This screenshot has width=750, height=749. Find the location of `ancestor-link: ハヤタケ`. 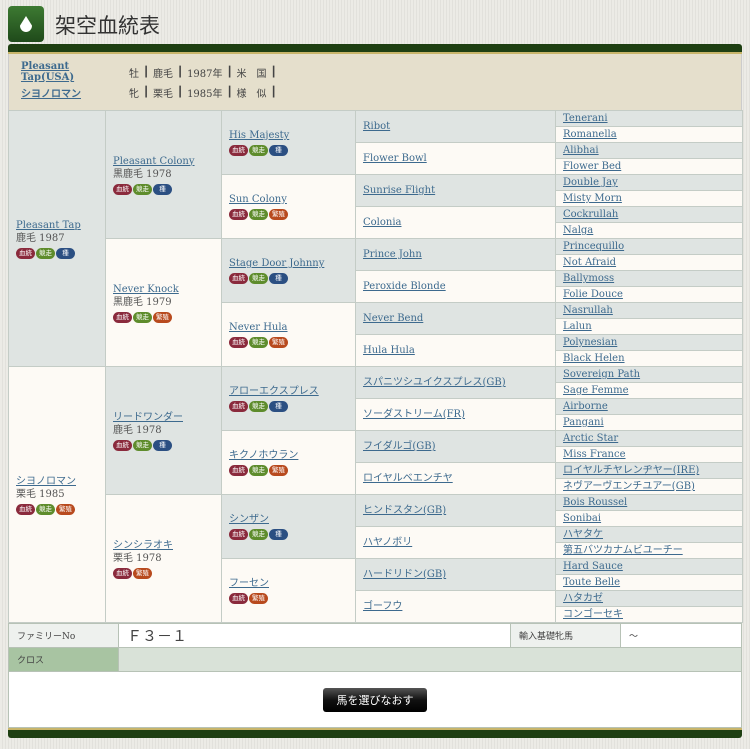

ancestor-link: ハヤタケ is located at coordinates (583, 534).